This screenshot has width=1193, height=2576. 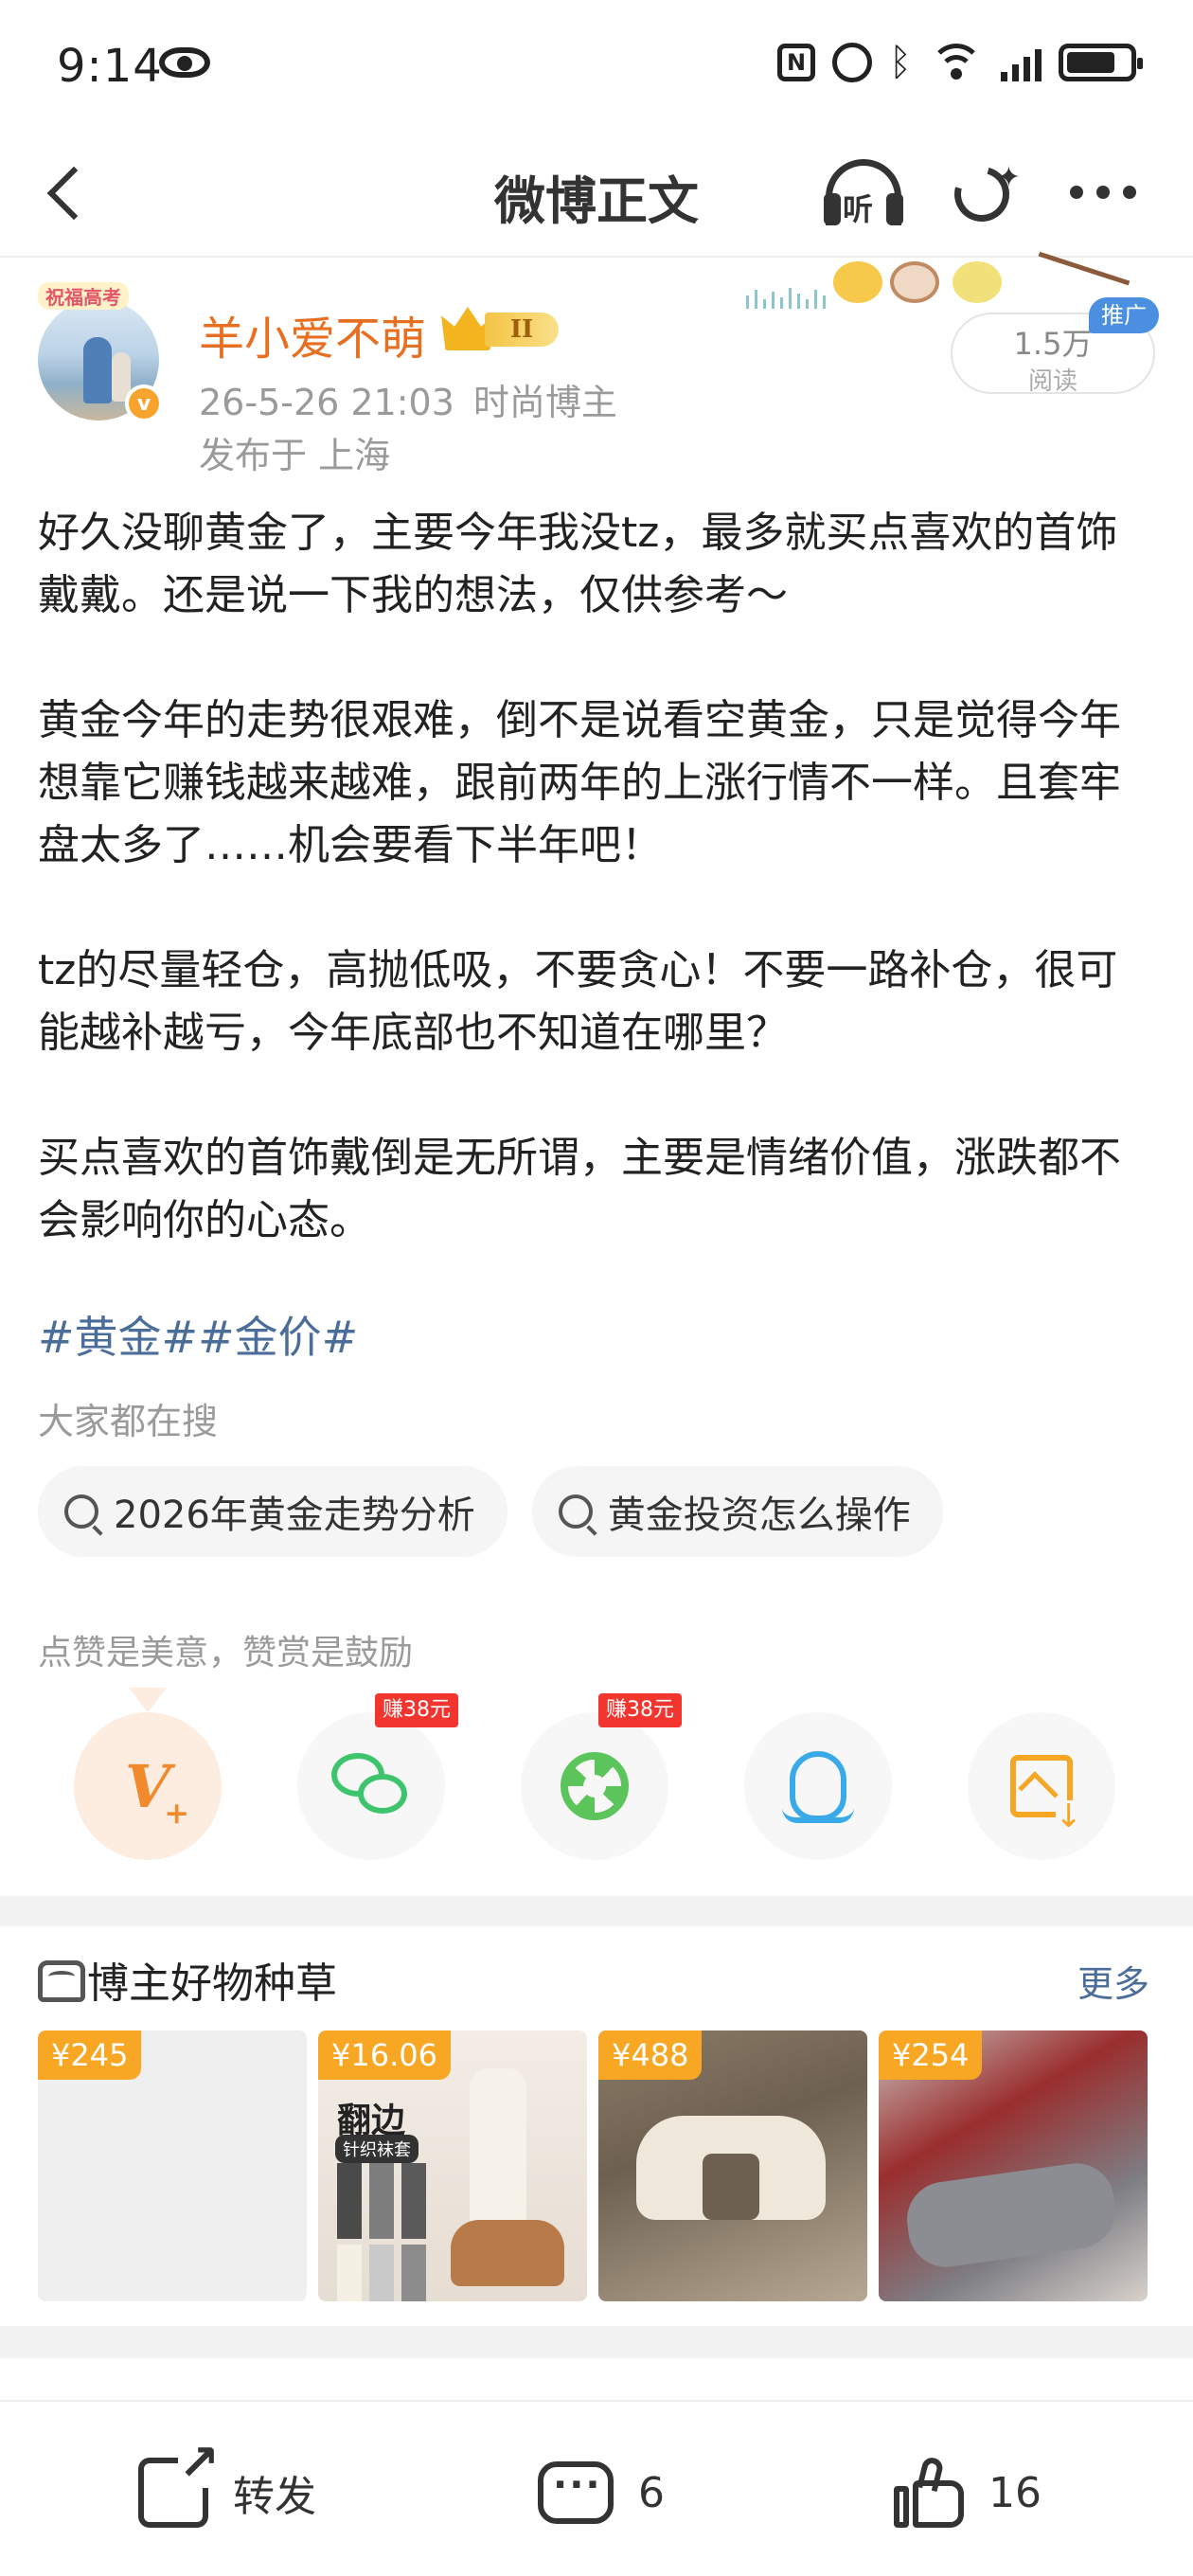 I want to click on reward-note: 点赞是美意，赞赏是鼓励, so click(x=226, y=1653).